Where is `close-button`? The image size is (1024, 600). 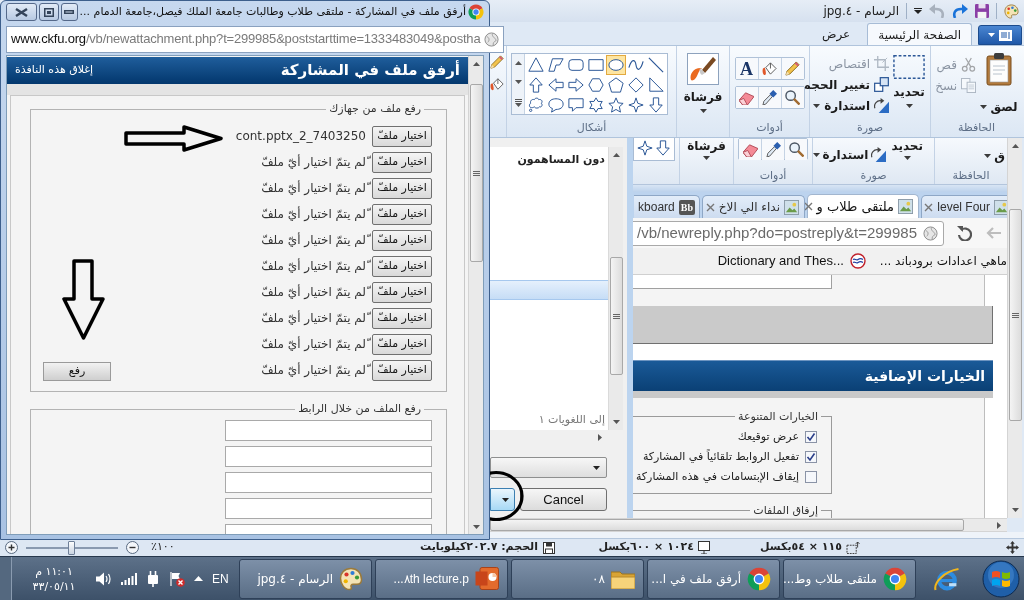
close-button is located at coordinates (22, 12).